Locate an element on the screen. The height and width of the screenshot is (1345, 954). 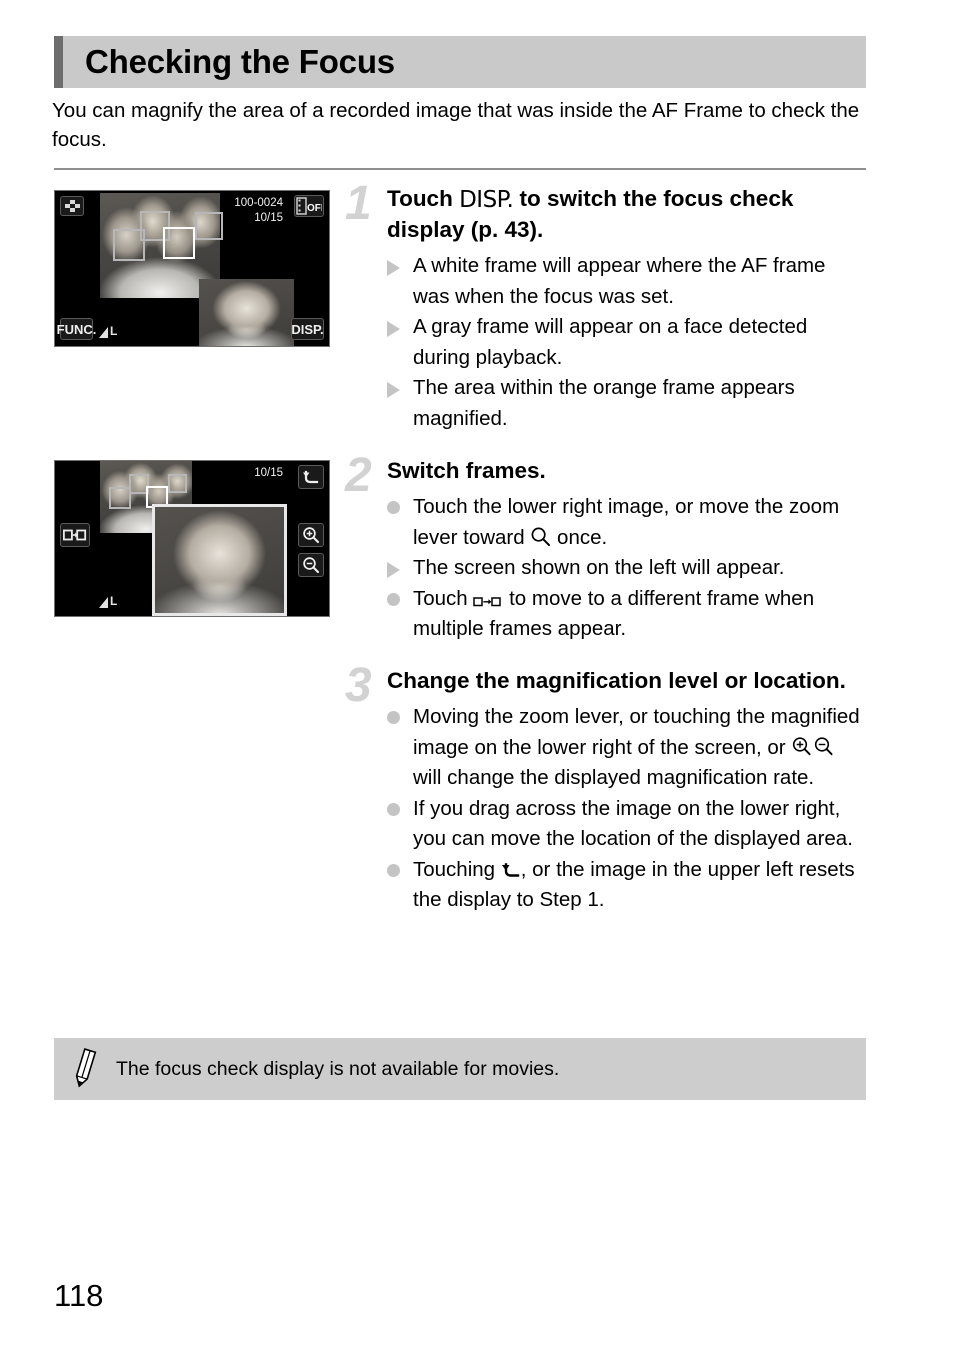
step-number: 3 is located at coordinates (358, 685).